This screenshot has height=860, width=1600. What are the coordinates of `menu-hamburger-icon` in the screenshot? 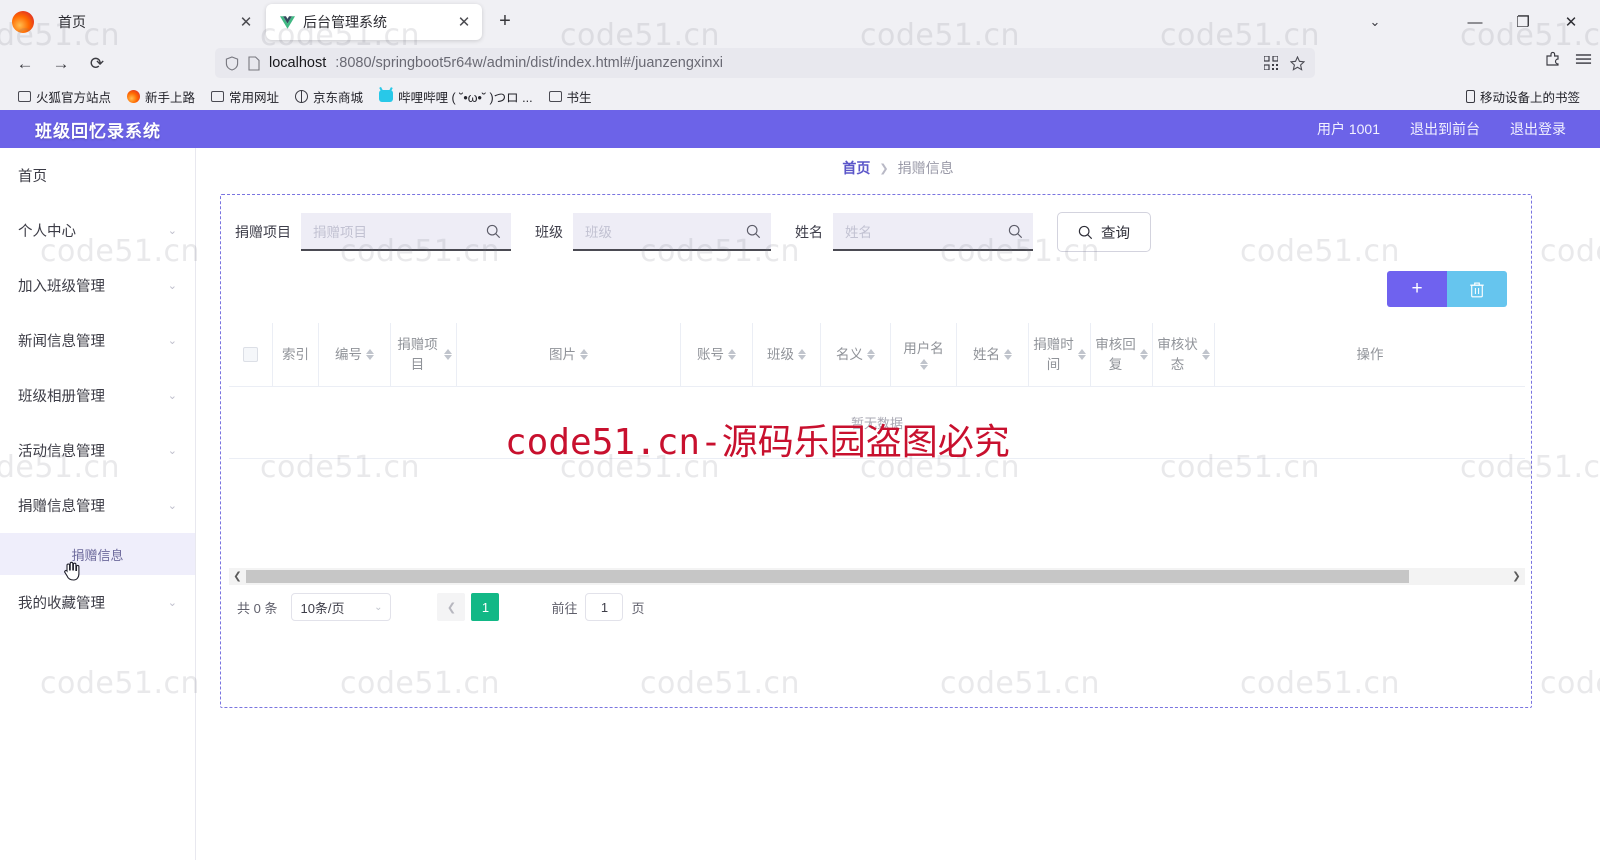 It's located at (1583, 59).